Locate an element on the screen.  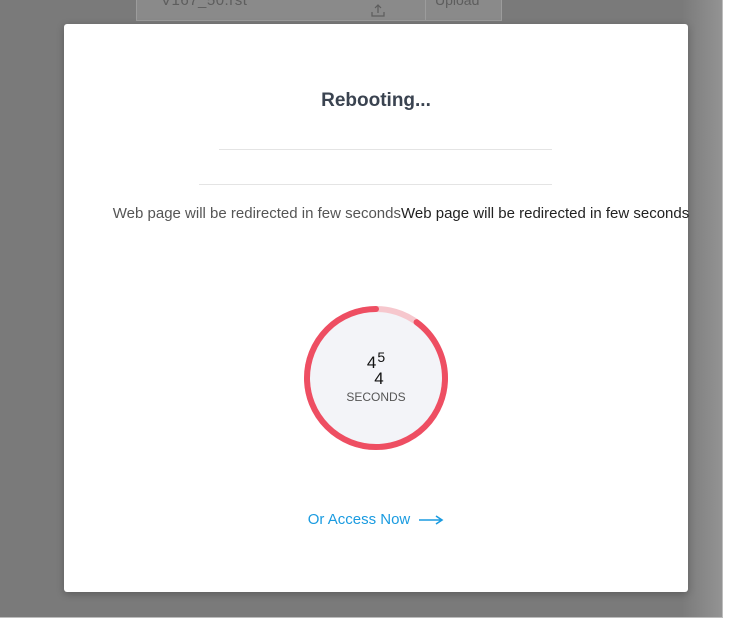
title-divider is located at coordinates (385, 149).